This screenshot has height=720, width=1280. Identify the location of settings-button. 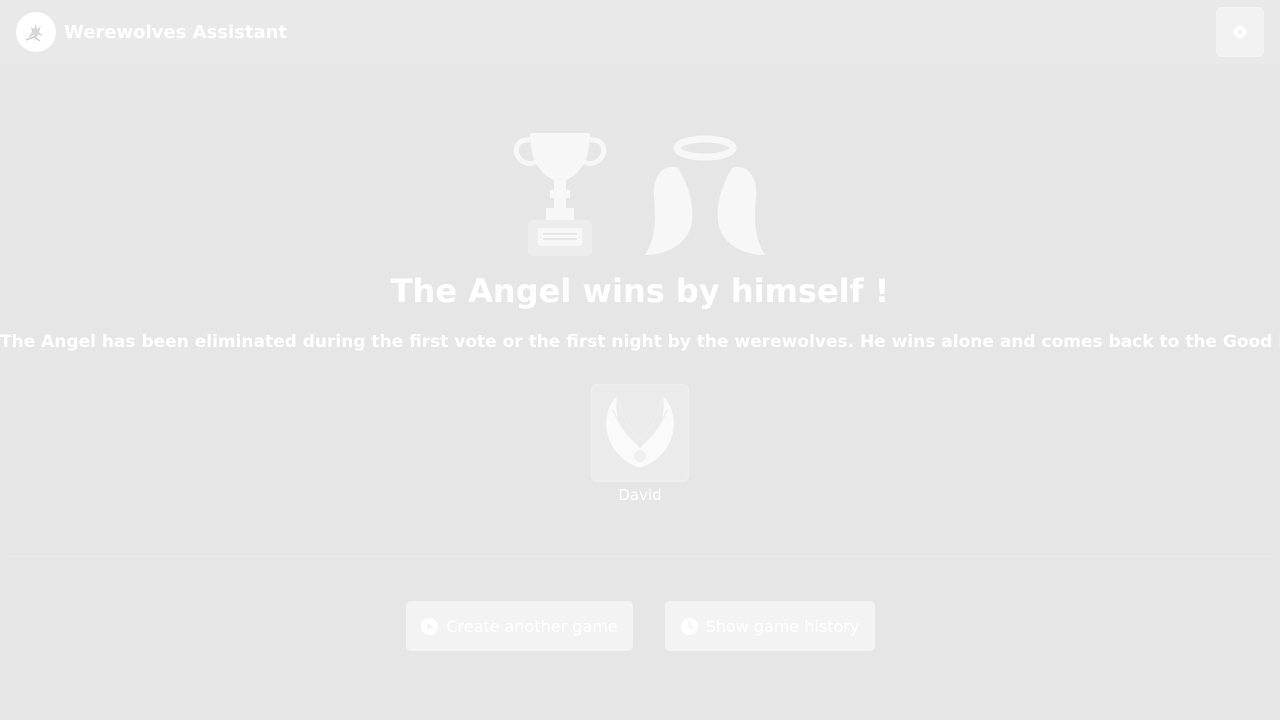
(1240, 32).